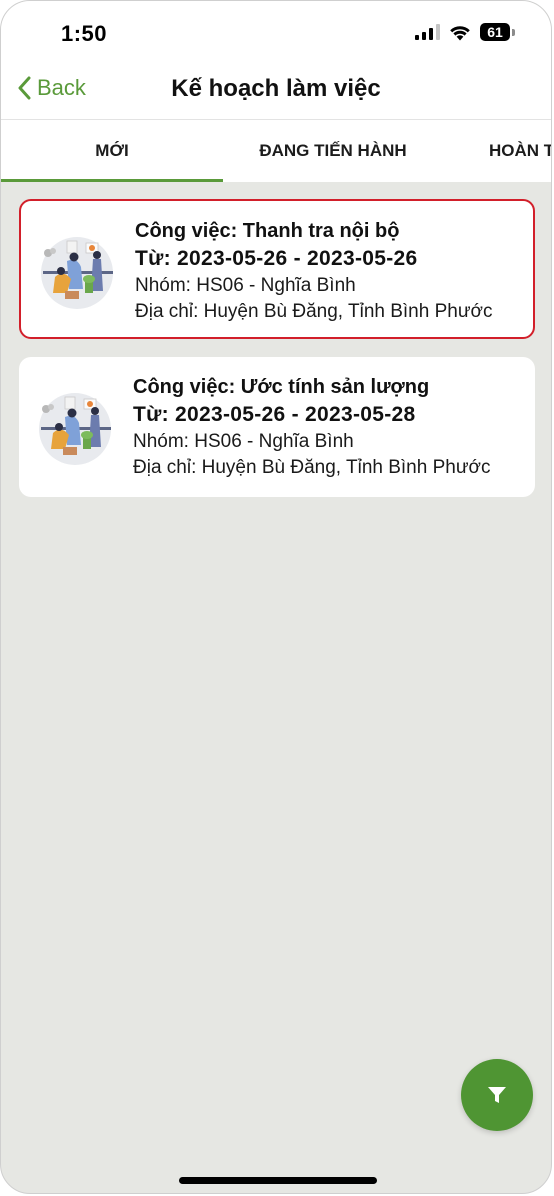 This screenshot has height=1196, width=554. I want to click on page-title: Kế hoạch làm việc, so click(276, 88).